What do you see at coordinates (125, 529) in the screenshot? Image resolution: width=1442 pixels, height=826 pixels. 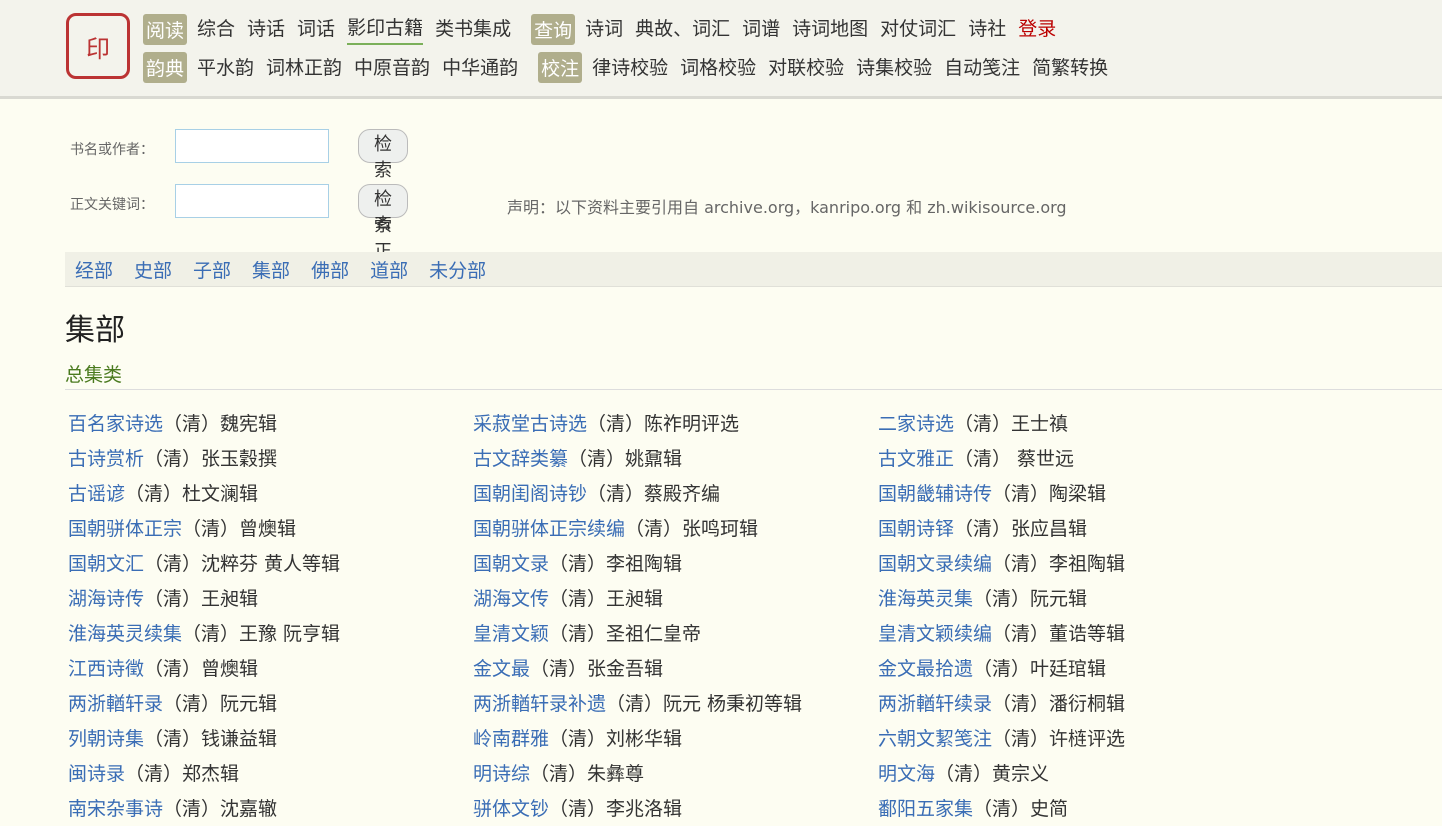 I see `book-title-link: 国朝骈体正宗` at bounding box center [125, 529].